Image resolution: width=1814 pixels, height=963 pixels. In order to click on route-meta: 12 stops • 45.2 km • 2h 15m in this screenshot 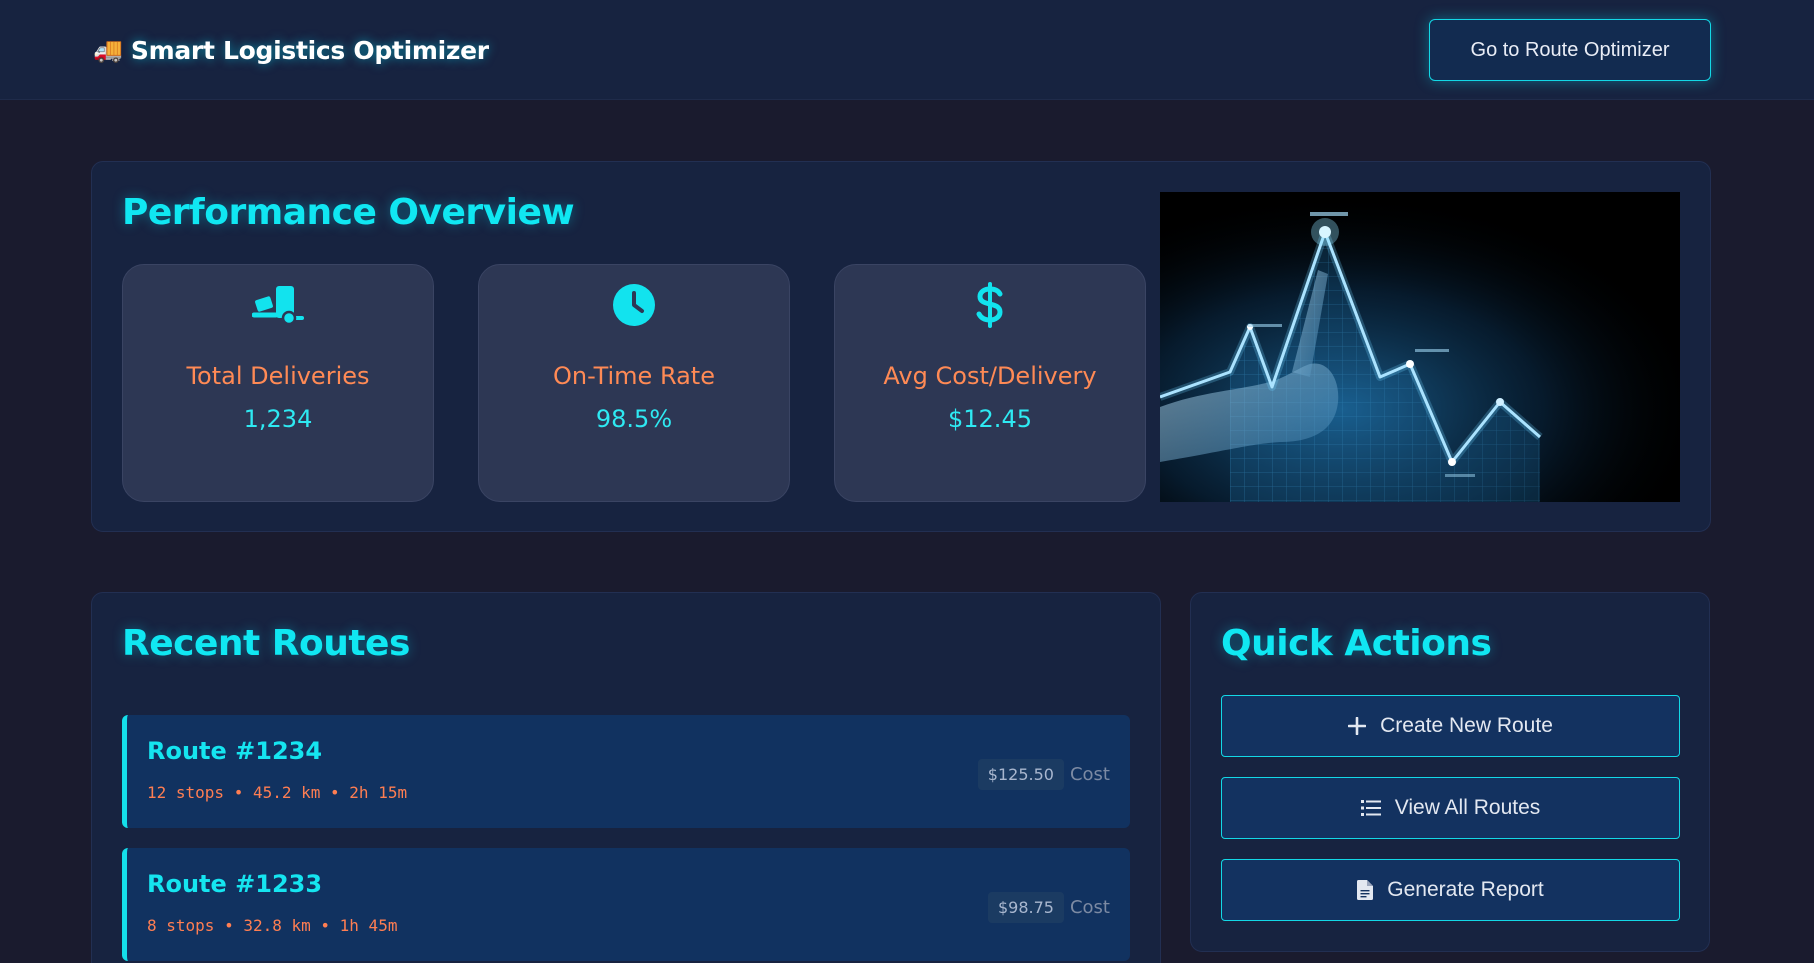, I will do `click(277, 792)`.